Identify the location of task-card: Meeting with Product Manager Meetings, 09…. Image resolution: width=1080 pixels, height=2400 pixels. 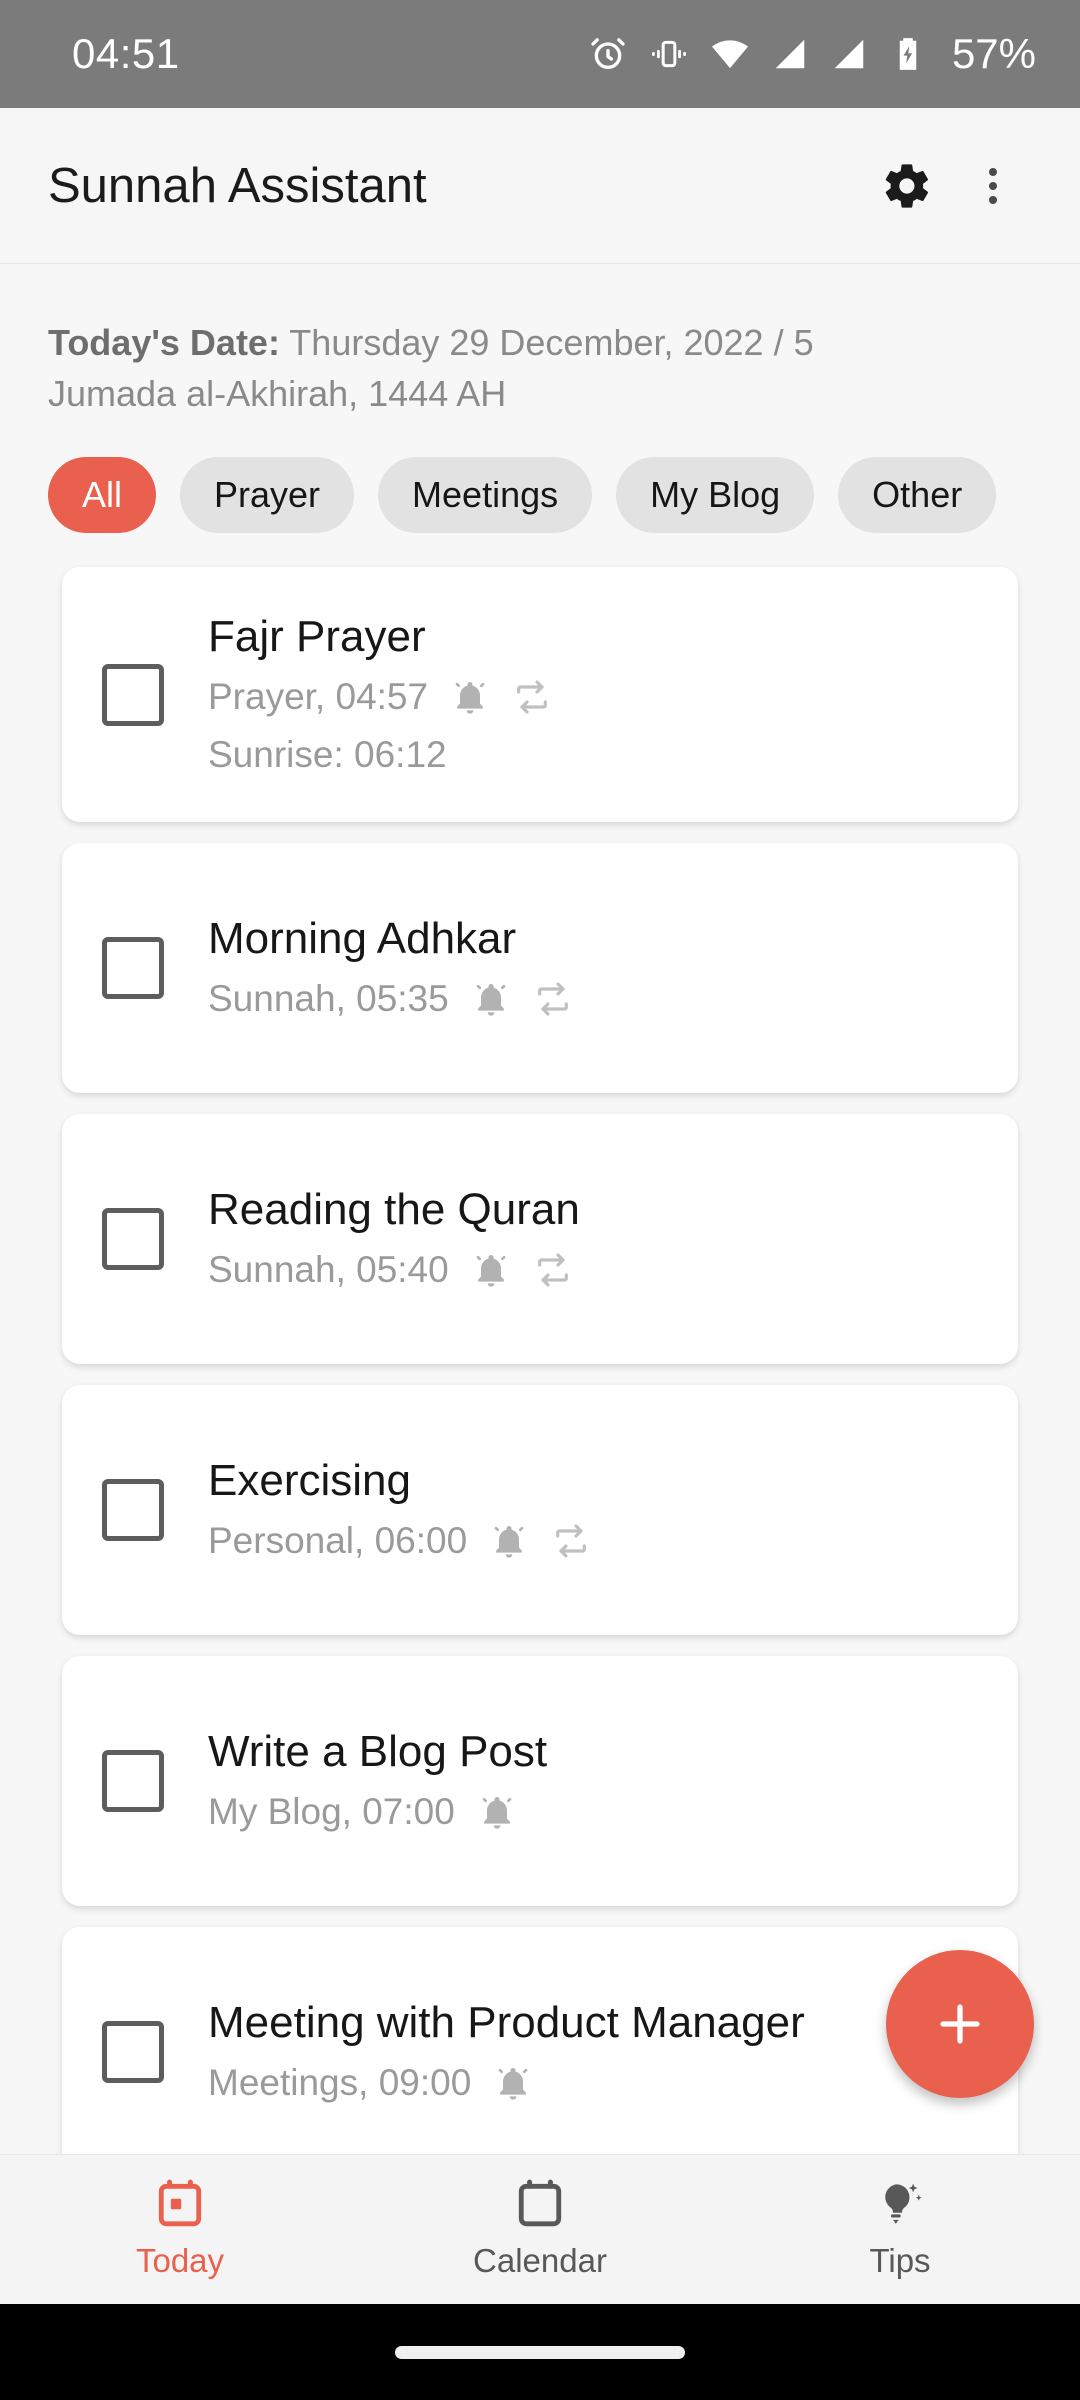
(540, 2040).